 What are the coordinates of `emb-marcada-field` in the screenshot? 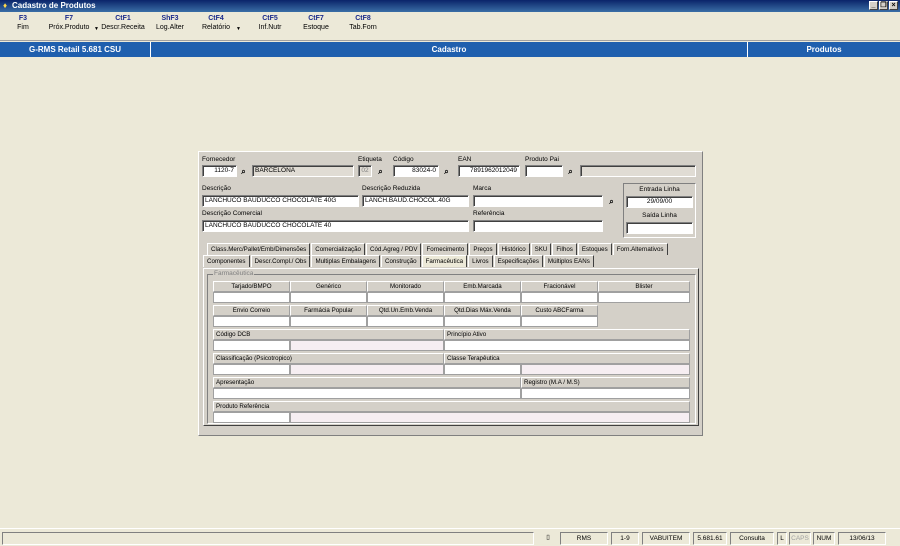 It's located at (482, 297).